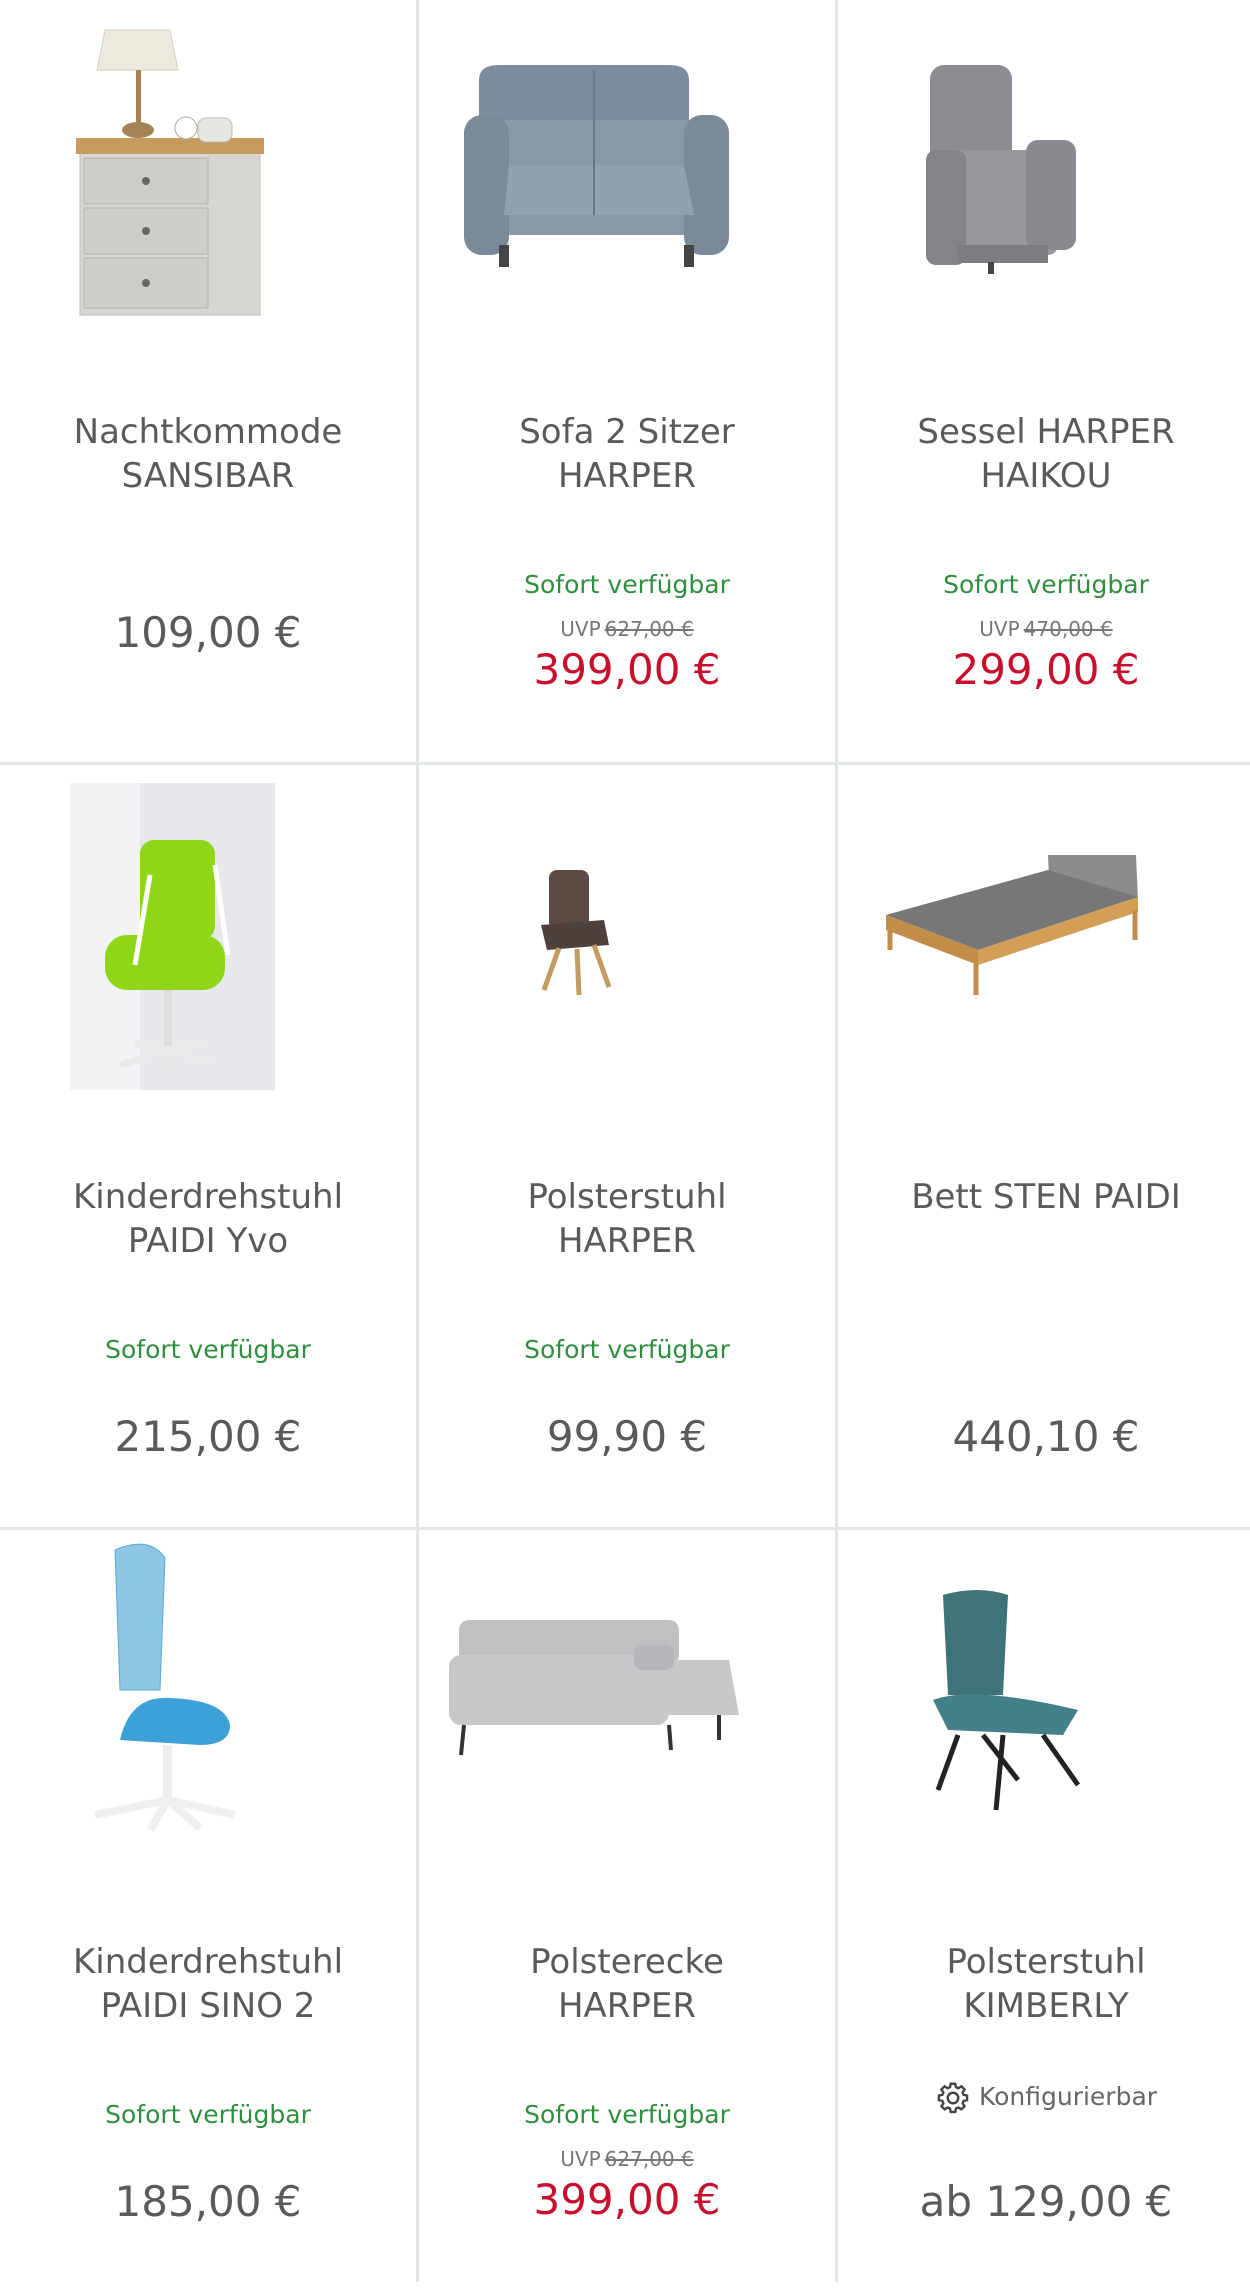 The height and width of the screenshot is (2292, 1250). Describe the element at coordinates (1046, 2201) in the screenshot. I see `product-price: ab 129,00 €` at that location.